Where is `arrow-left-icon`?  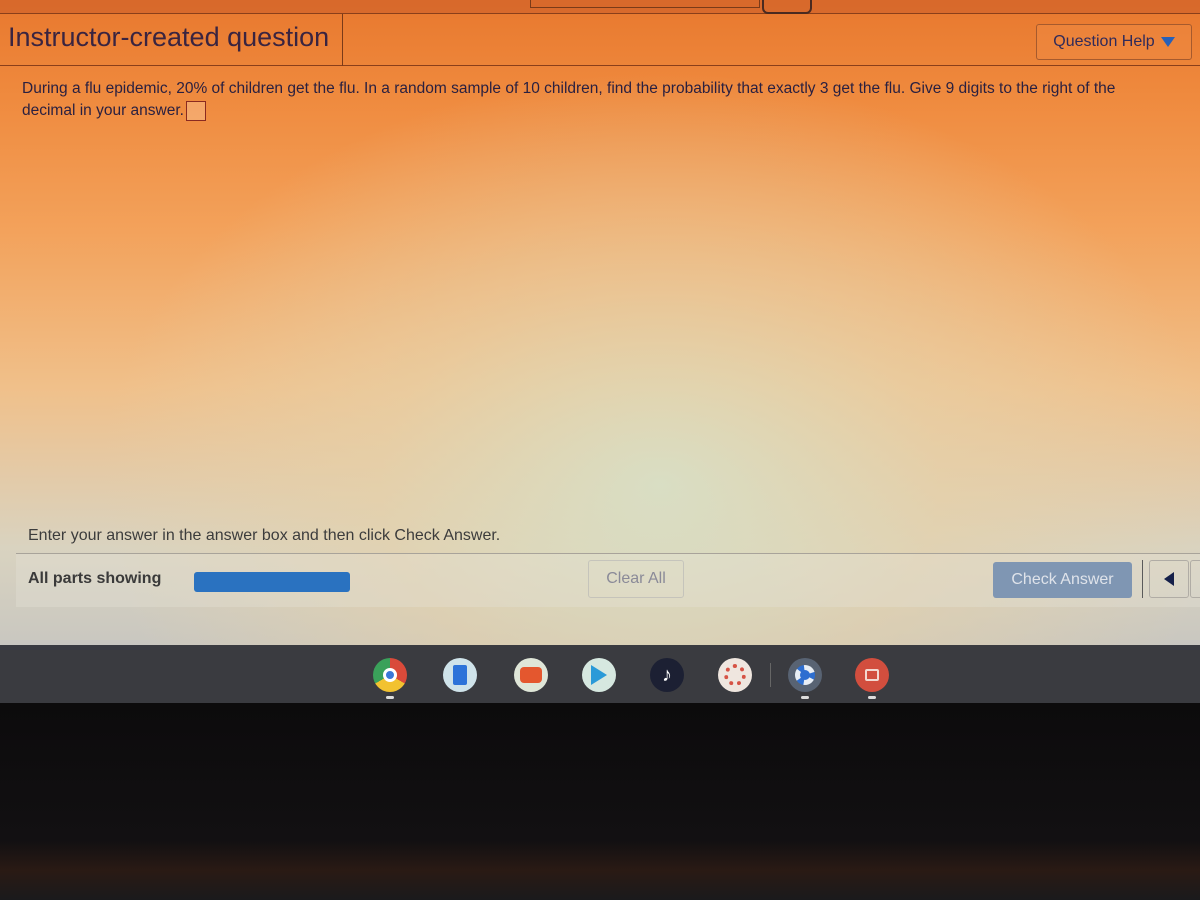 arrow-left-icon is located at coordinates (1169, 579).